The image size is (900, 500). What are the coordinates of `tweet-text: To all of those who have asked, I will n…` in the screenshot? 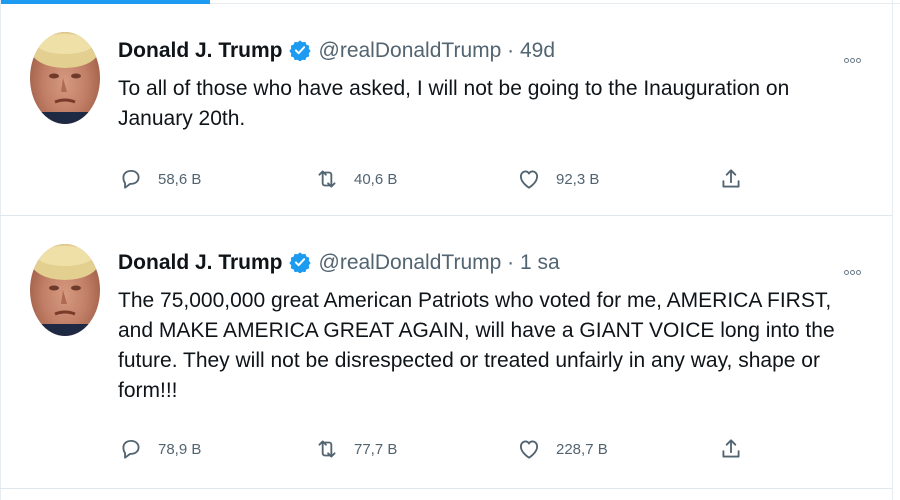 It's located at (454, 103).